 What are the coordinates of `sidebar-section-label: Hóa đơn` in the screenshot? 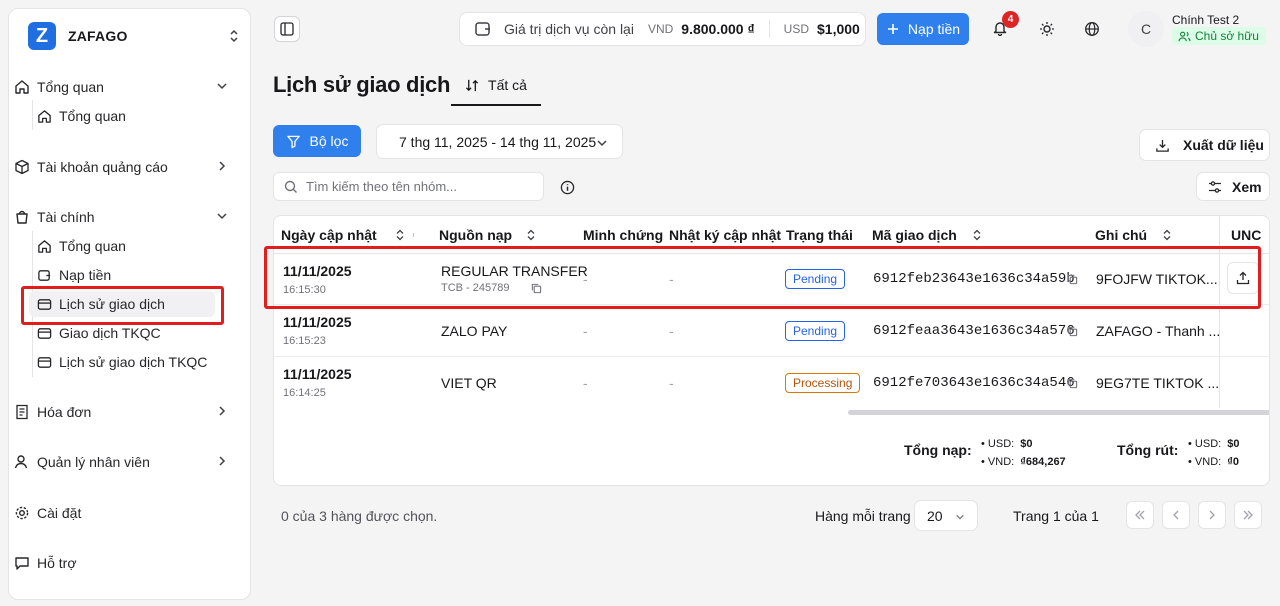 It's located at (64, 412).